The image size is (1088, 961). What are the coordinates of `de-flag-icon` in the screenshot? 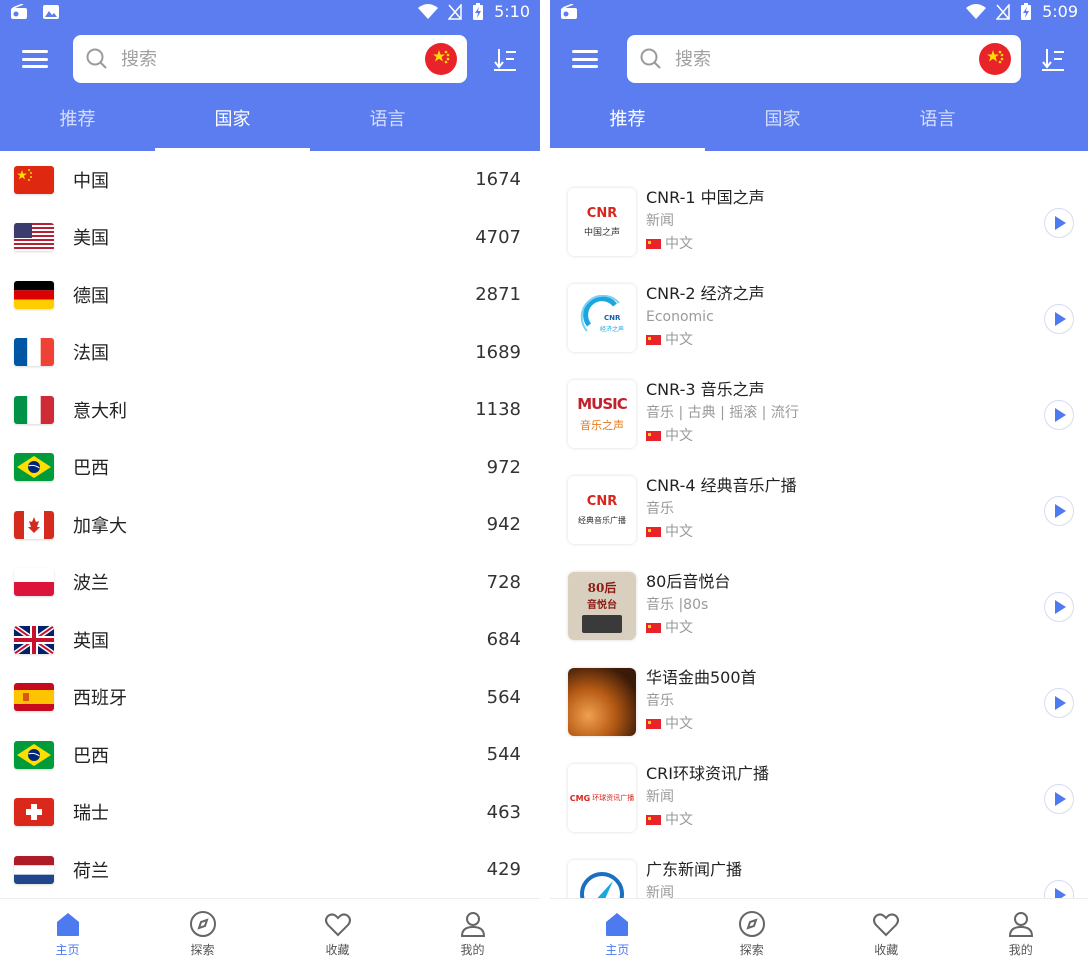 It's located at (34, 294).